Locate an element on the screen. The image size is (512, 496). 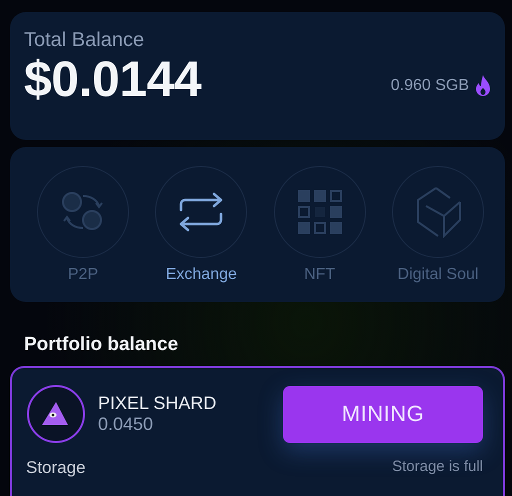
section-title: Portfolio balance is located at coordinates (102, 345).